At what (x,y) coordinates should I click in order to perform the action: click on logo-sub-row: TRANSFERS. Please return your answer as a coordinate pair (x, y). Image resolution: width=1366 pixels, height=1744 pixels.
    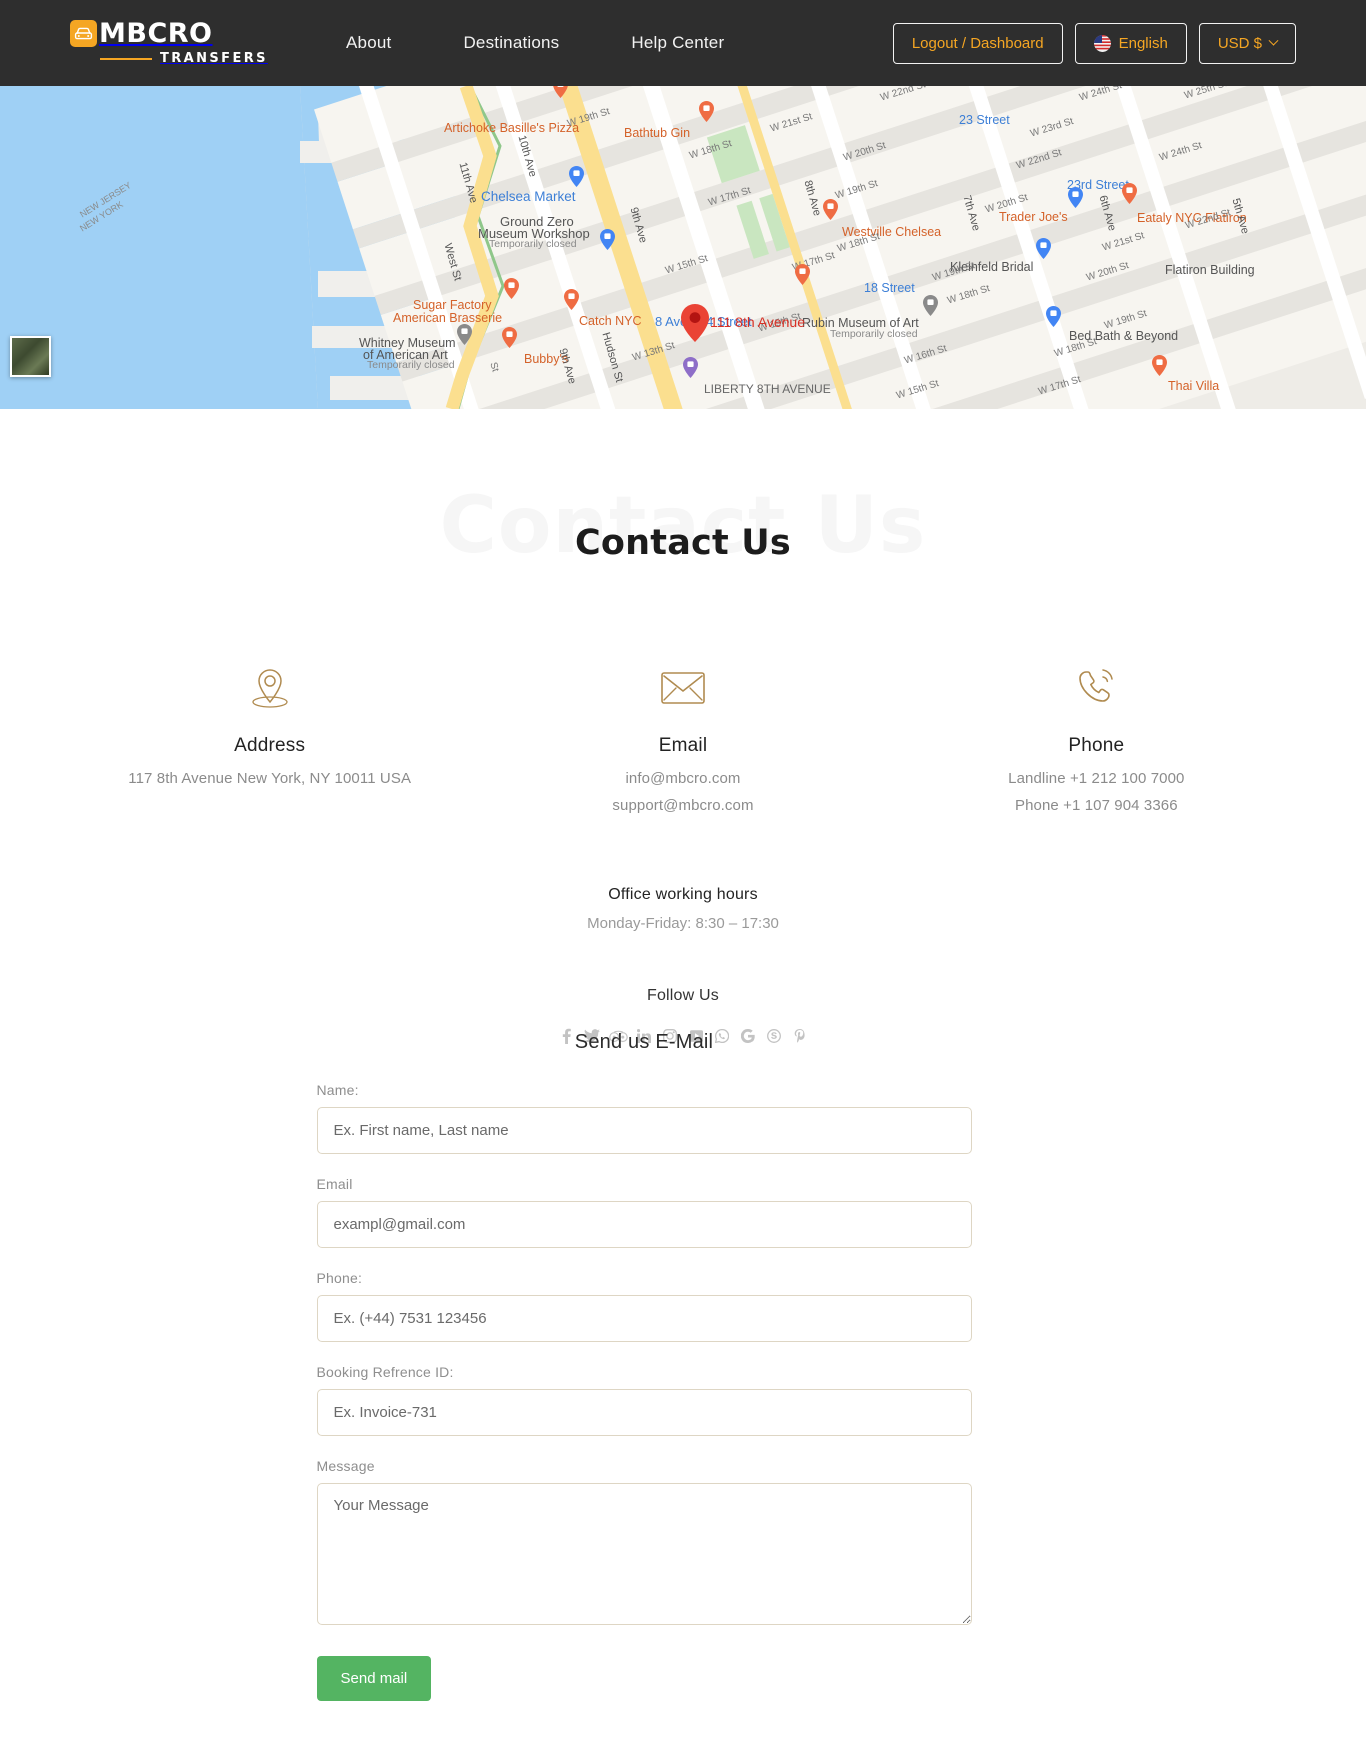
    Looking at the image, I should click on (184, 58).